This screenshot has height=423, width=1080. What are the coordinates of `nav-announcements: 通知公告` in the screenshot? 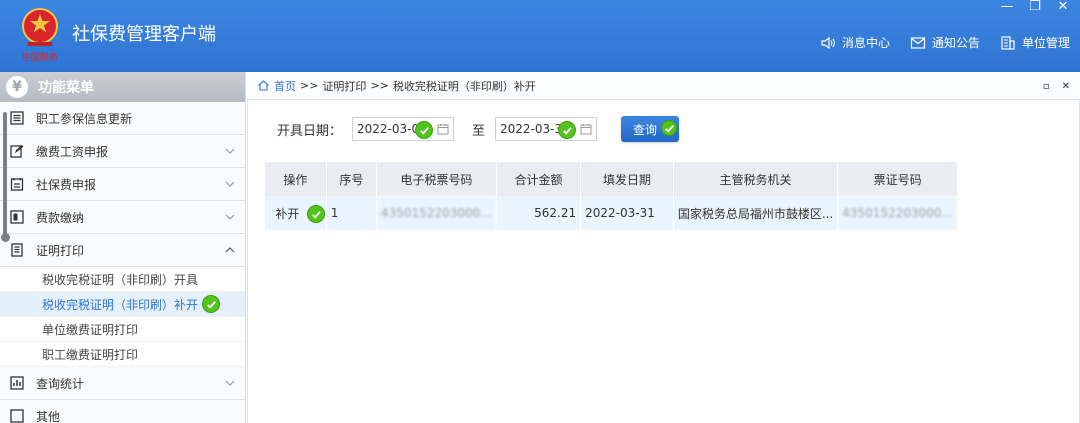 It's located at (945, 42).